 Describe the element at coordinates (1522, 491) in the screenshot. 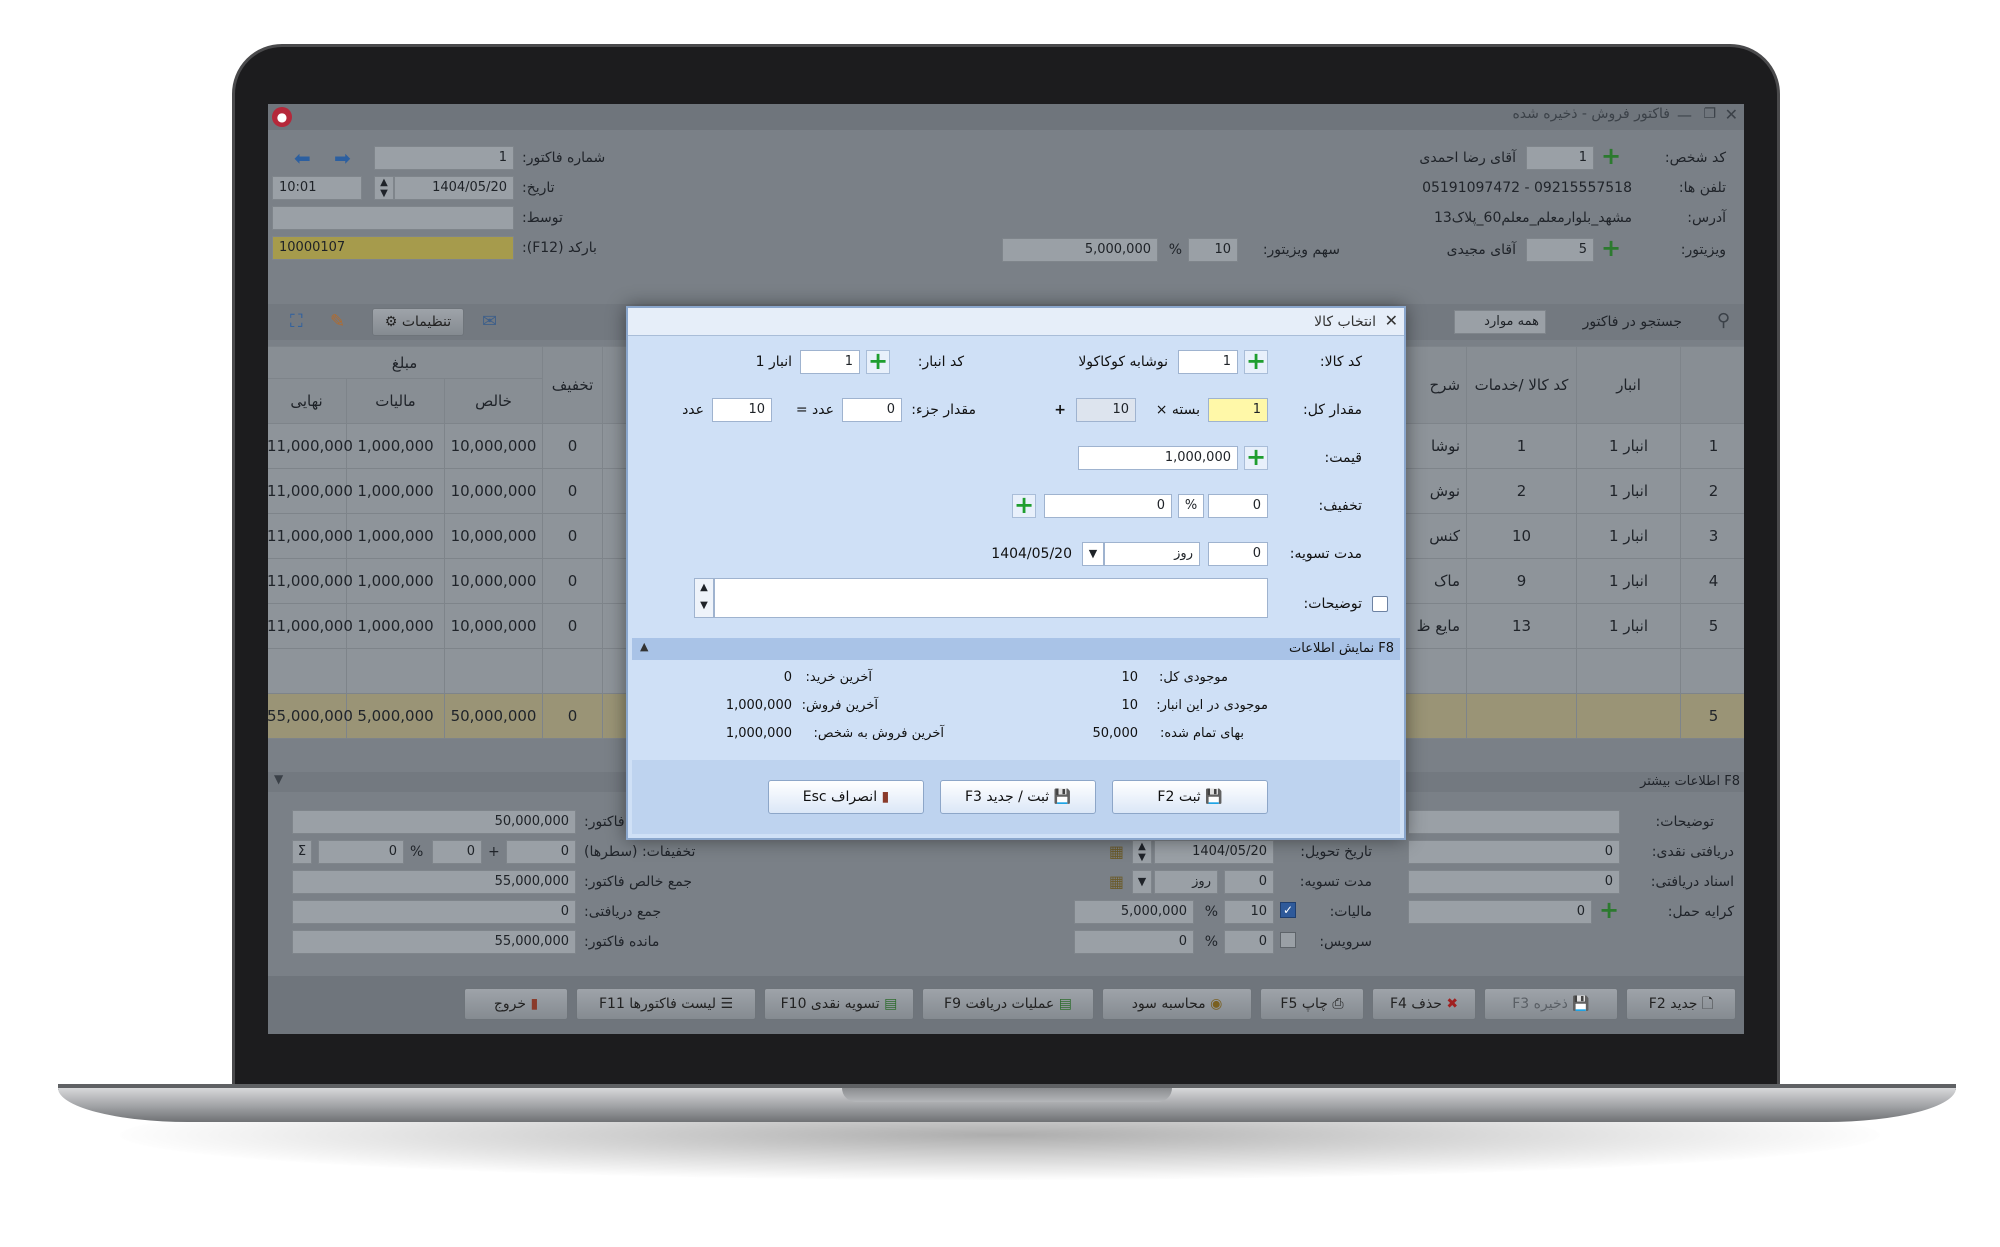

I see `code-cell: 2` at that location.